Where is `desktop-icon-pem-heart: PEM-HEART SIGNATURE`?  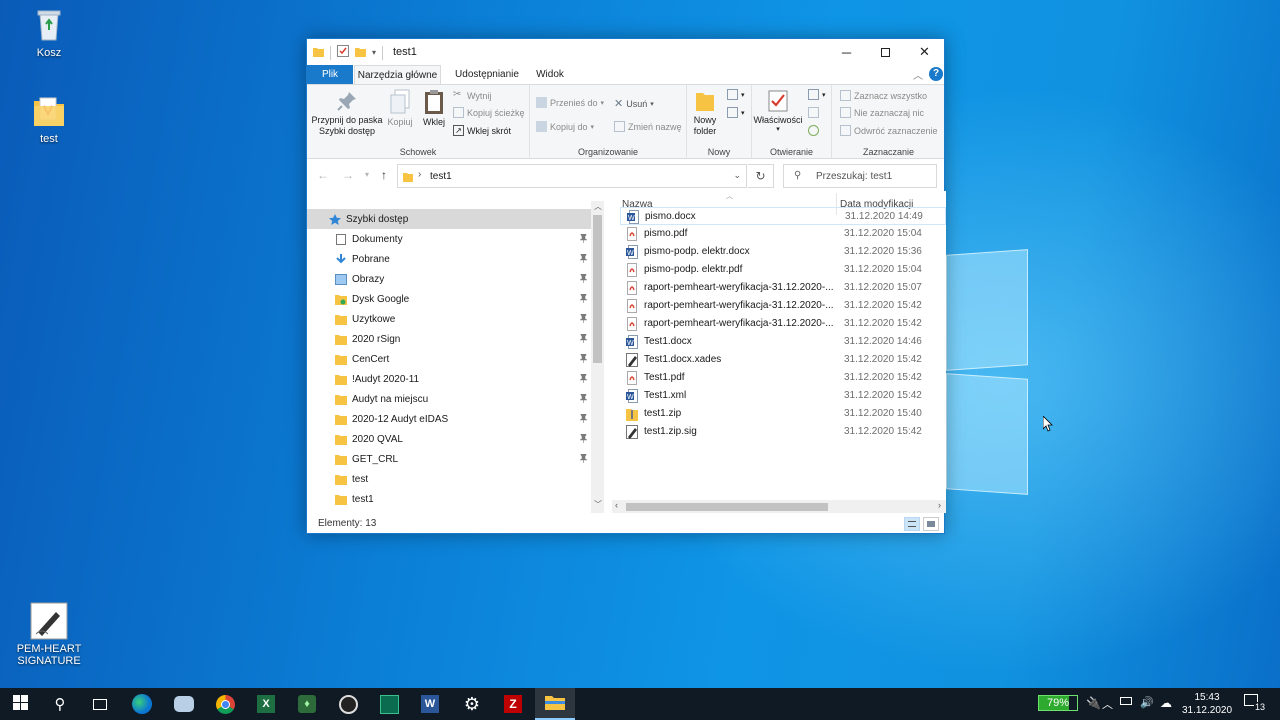 desktop-icon-pem-heart: PEM-HEART SIGNATURE is located at coordinates (49, 634).